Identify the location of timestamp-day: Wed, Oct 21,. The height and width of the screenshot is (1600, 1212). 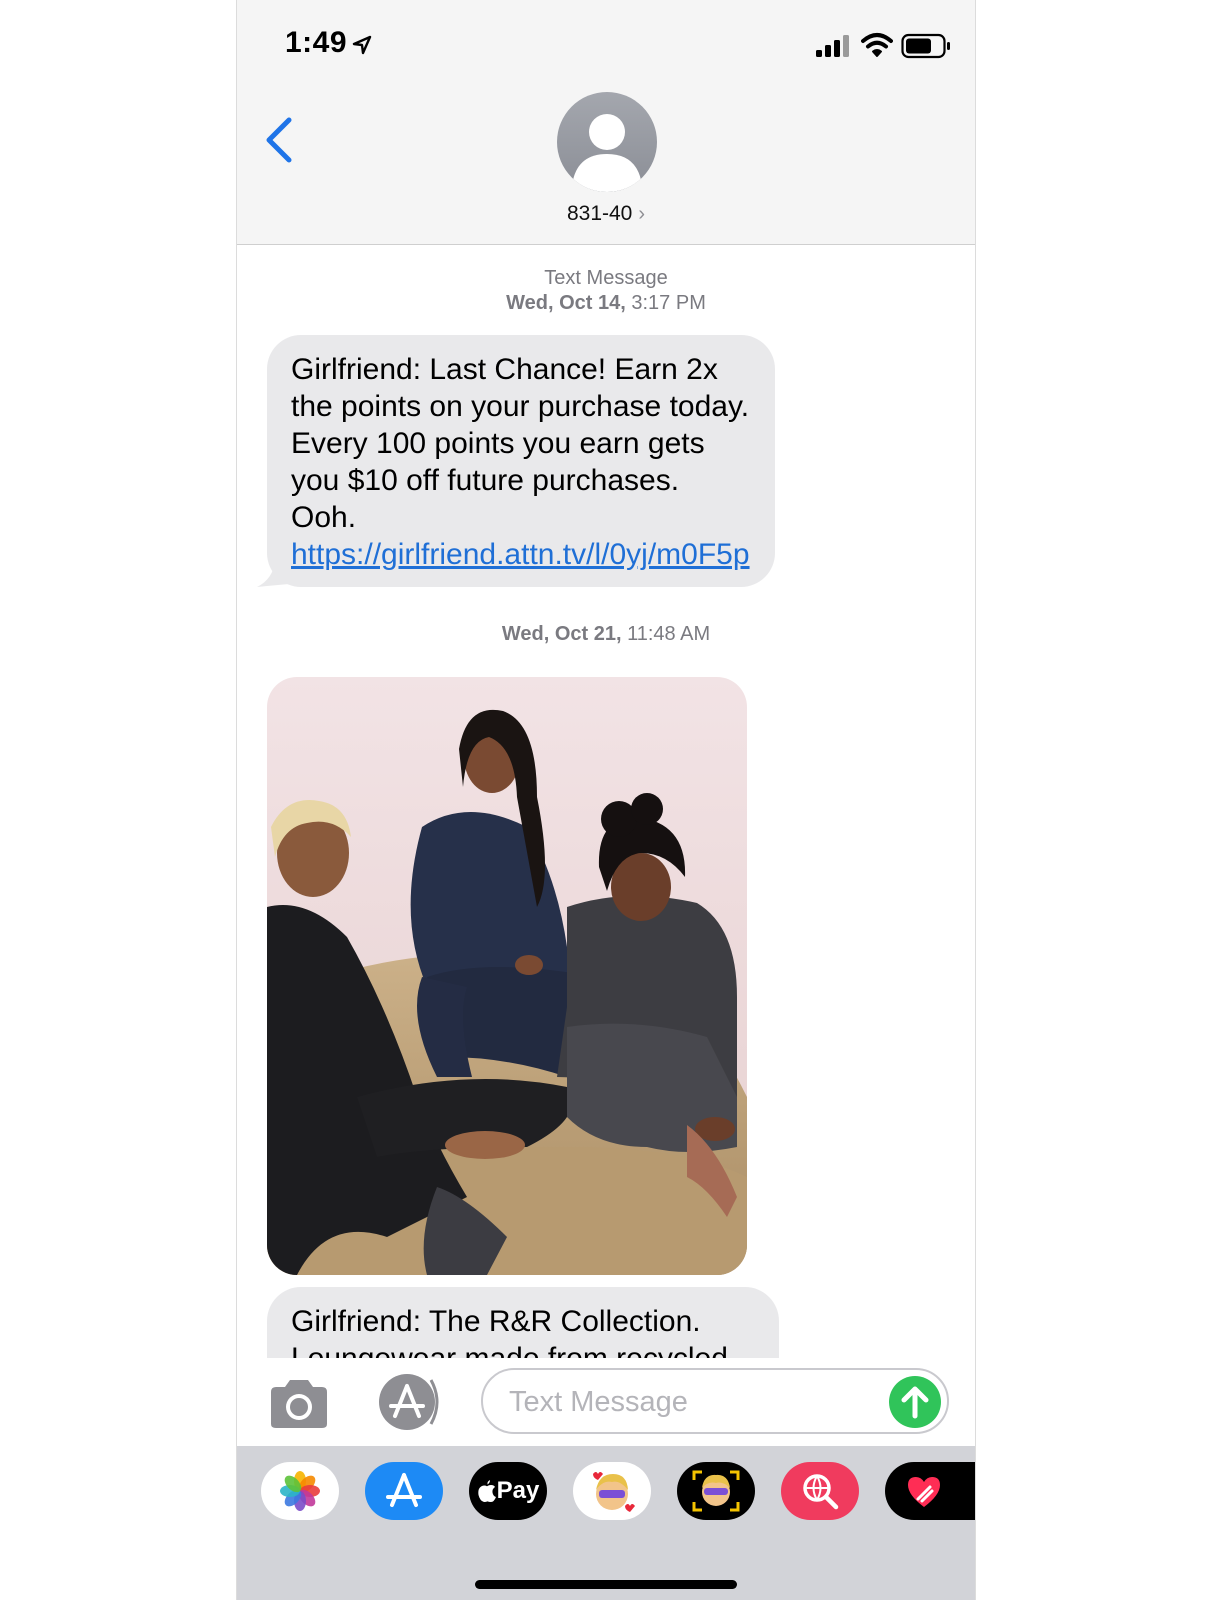
(561, 634).